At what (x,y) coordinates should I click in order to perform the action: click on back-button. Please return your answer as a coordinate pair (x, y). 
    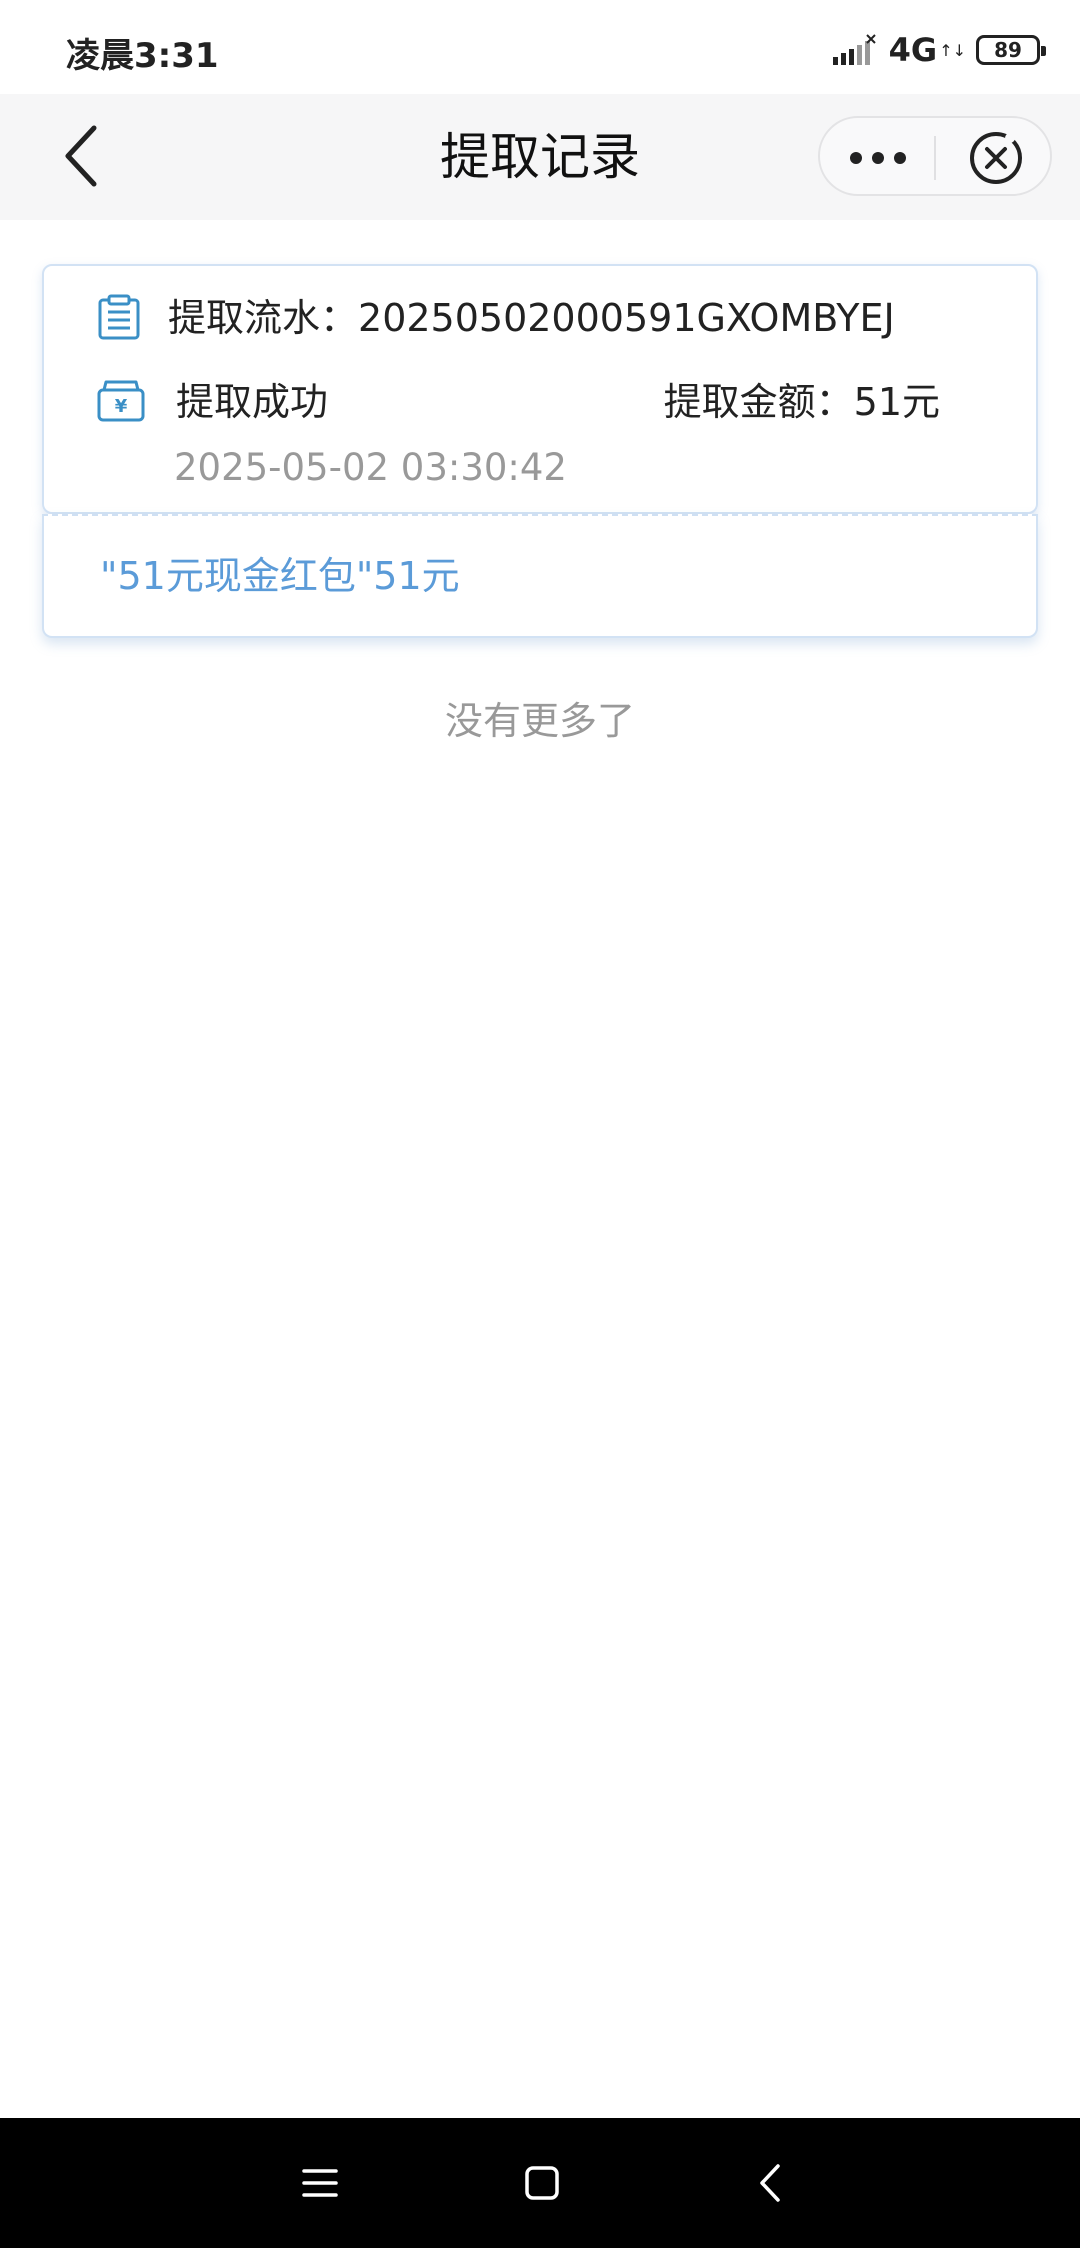
    Looking at the image, I should click on (80, 156).